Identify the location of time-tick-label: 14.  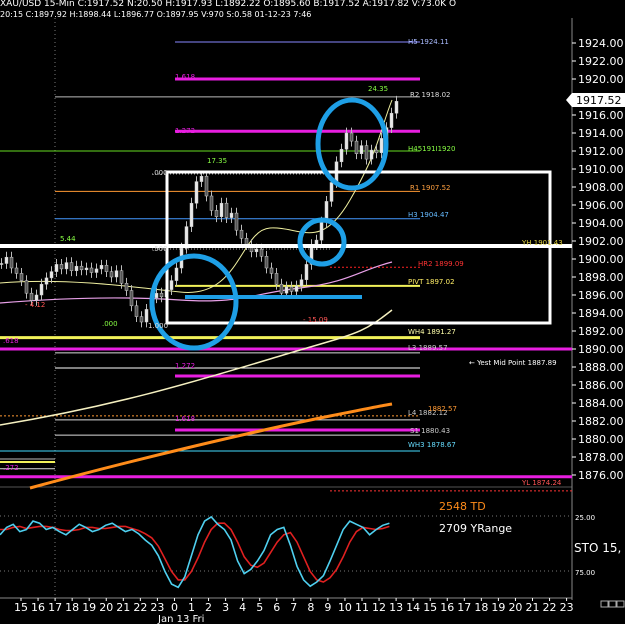
(413, 607).